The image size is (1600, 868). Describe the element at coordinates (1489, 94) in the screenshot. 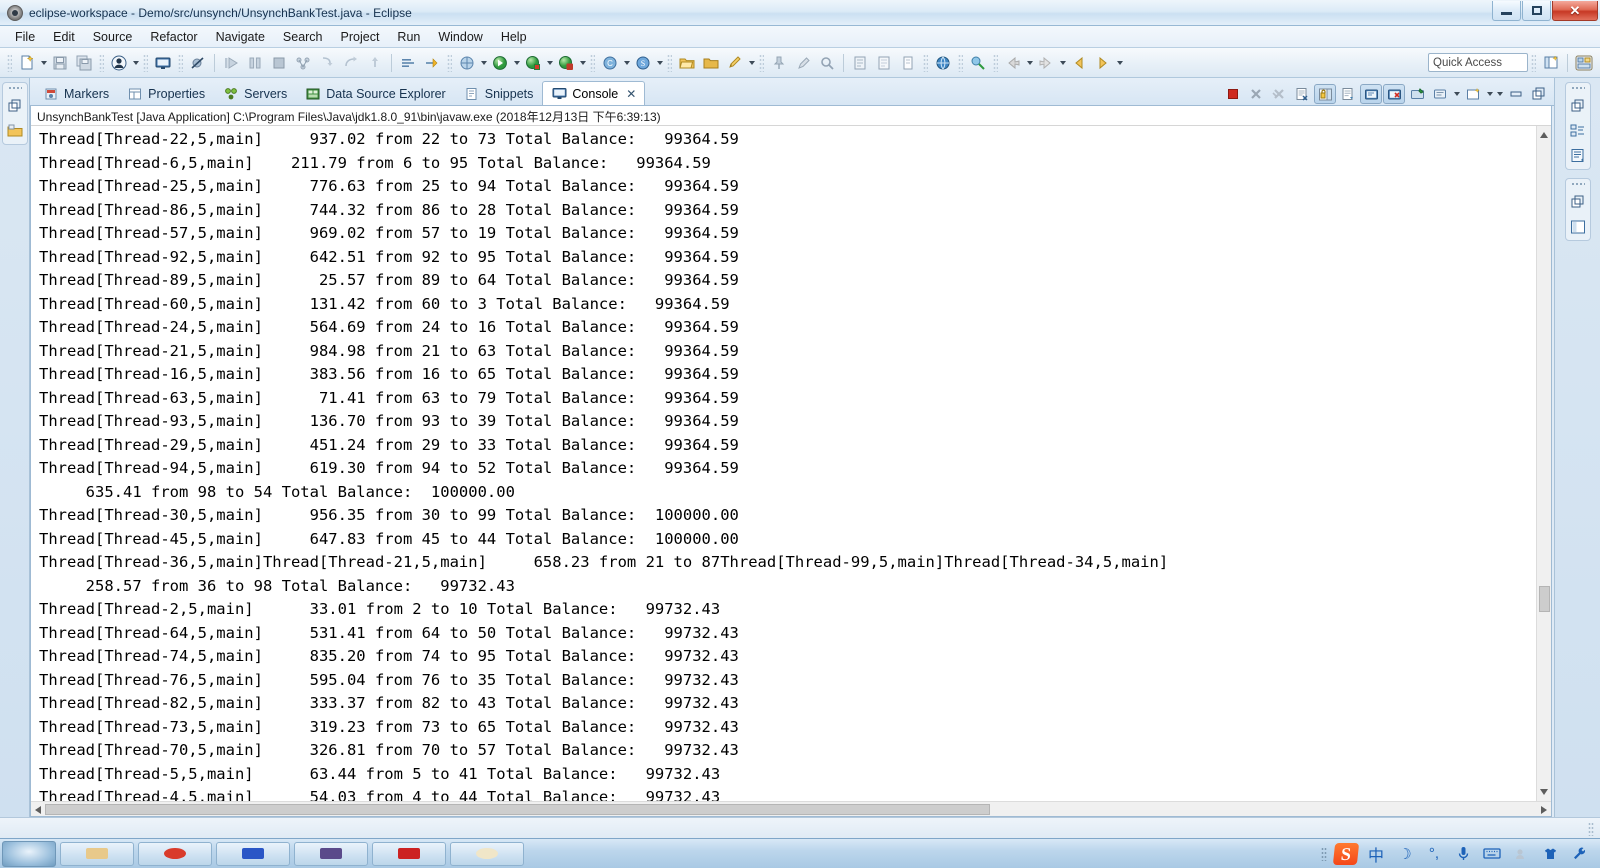

I see `open-console-caret` at that location.